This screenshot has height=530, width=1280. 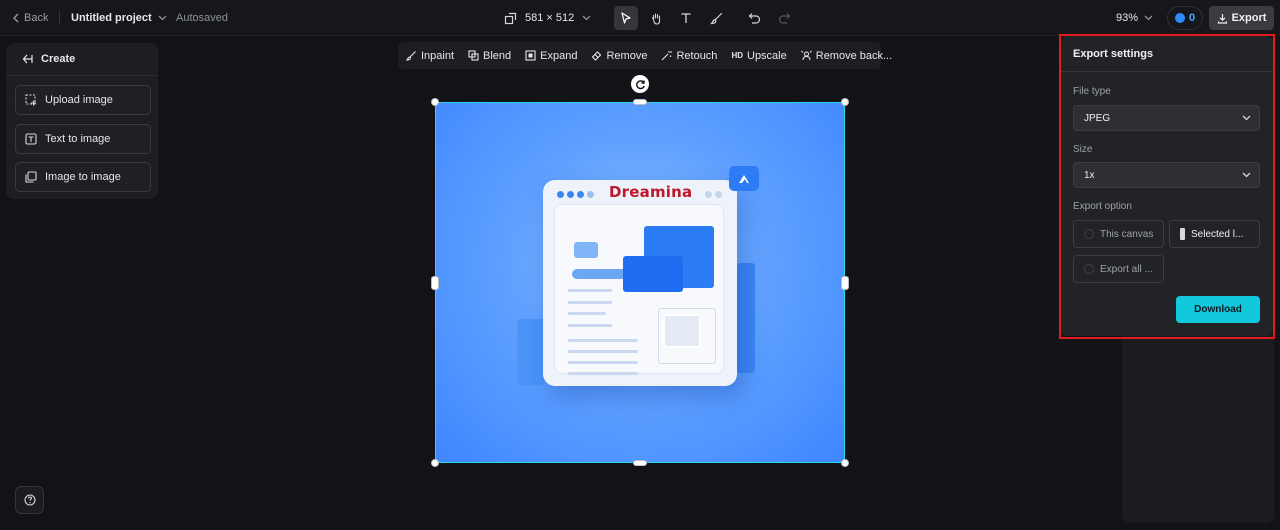 I want to click on brush-icon, so click(x=716, y=18).